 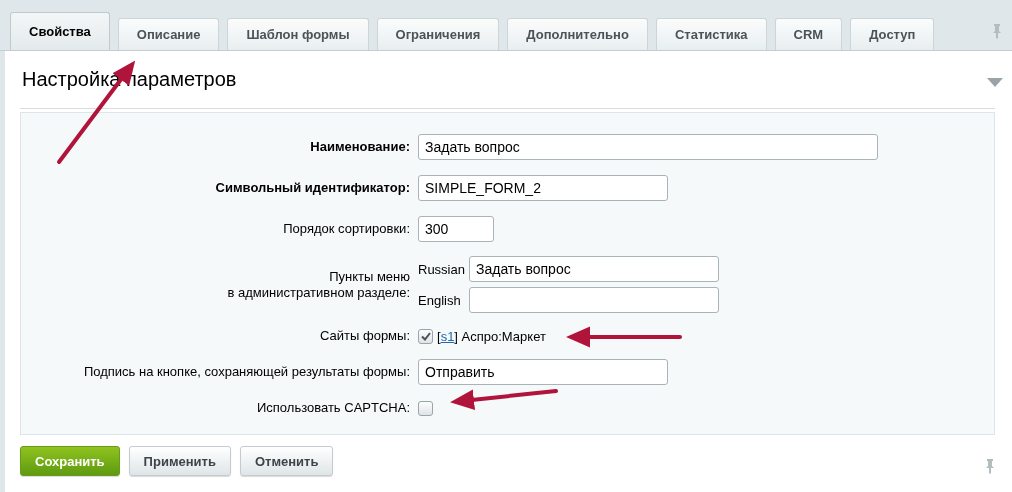 I want to click on tab: Описание, so click(x=168, y=34).